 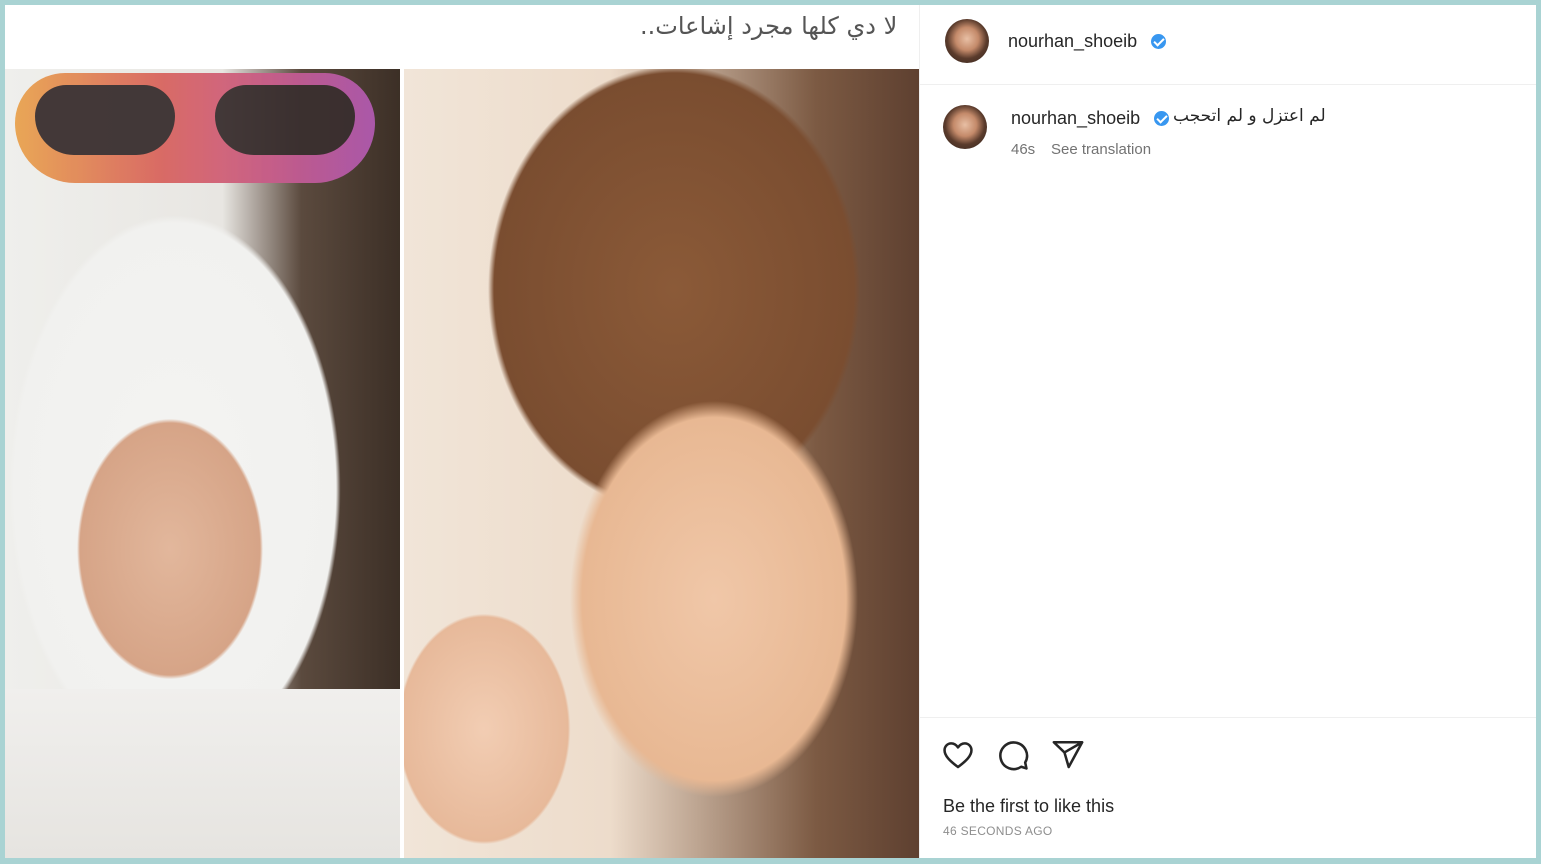 I want to click on share-button, so click(x=1068, y=755).